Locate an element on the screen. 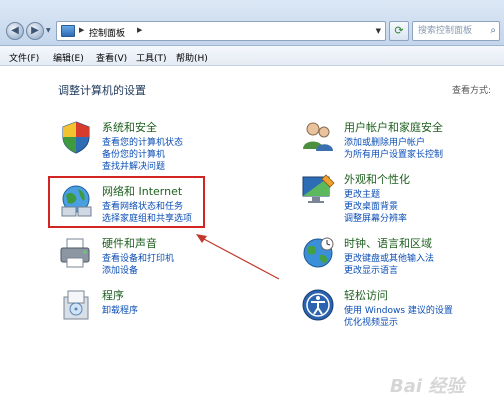 The image size is (504, 416). programs-title: 程序 is located at coordinates (113, 295).